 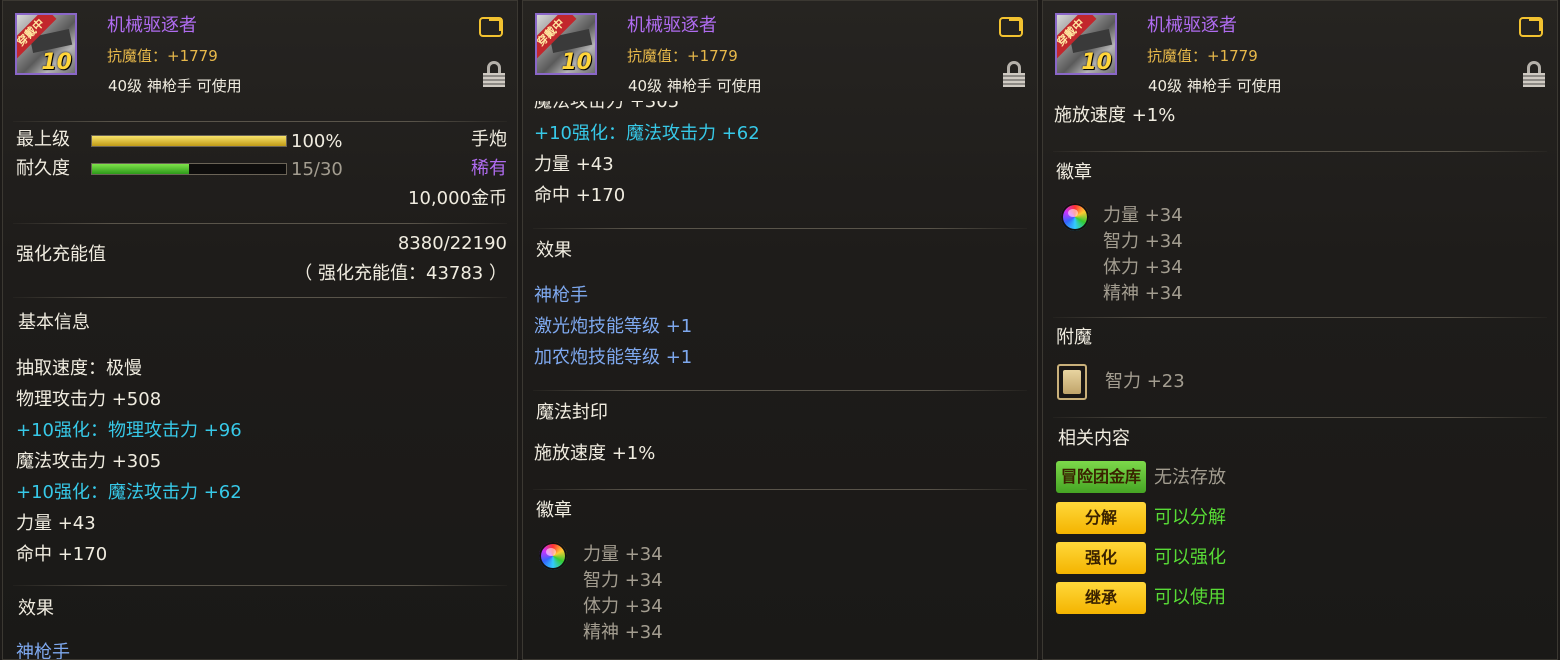 I want to click on durability-value: 15/30, so click(x=317, y=169).